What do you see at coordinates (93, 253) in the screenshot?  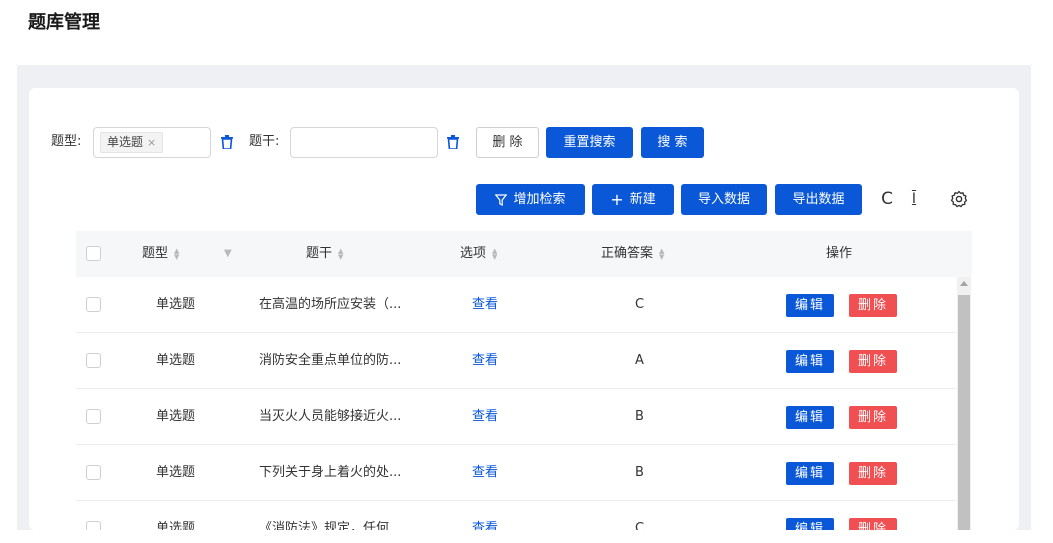 I see `select-all-checkbox` at bounding box center [93, 253].